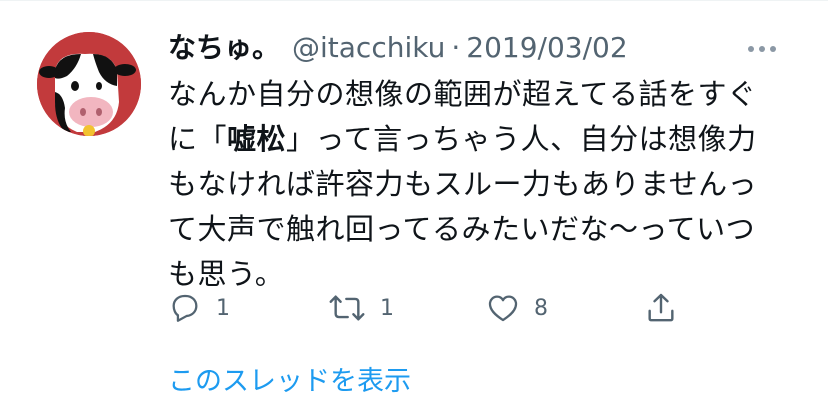 The width and height of the screenshot is (828, 404). What do you see at coordinates (347, 308) in the screenshot?
I see `retweet-icon` at bounding box center [347, 308].